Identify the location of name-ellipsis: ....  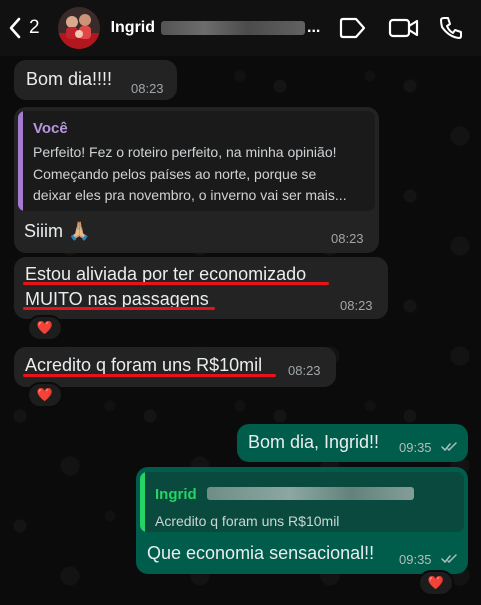
(314, 27).